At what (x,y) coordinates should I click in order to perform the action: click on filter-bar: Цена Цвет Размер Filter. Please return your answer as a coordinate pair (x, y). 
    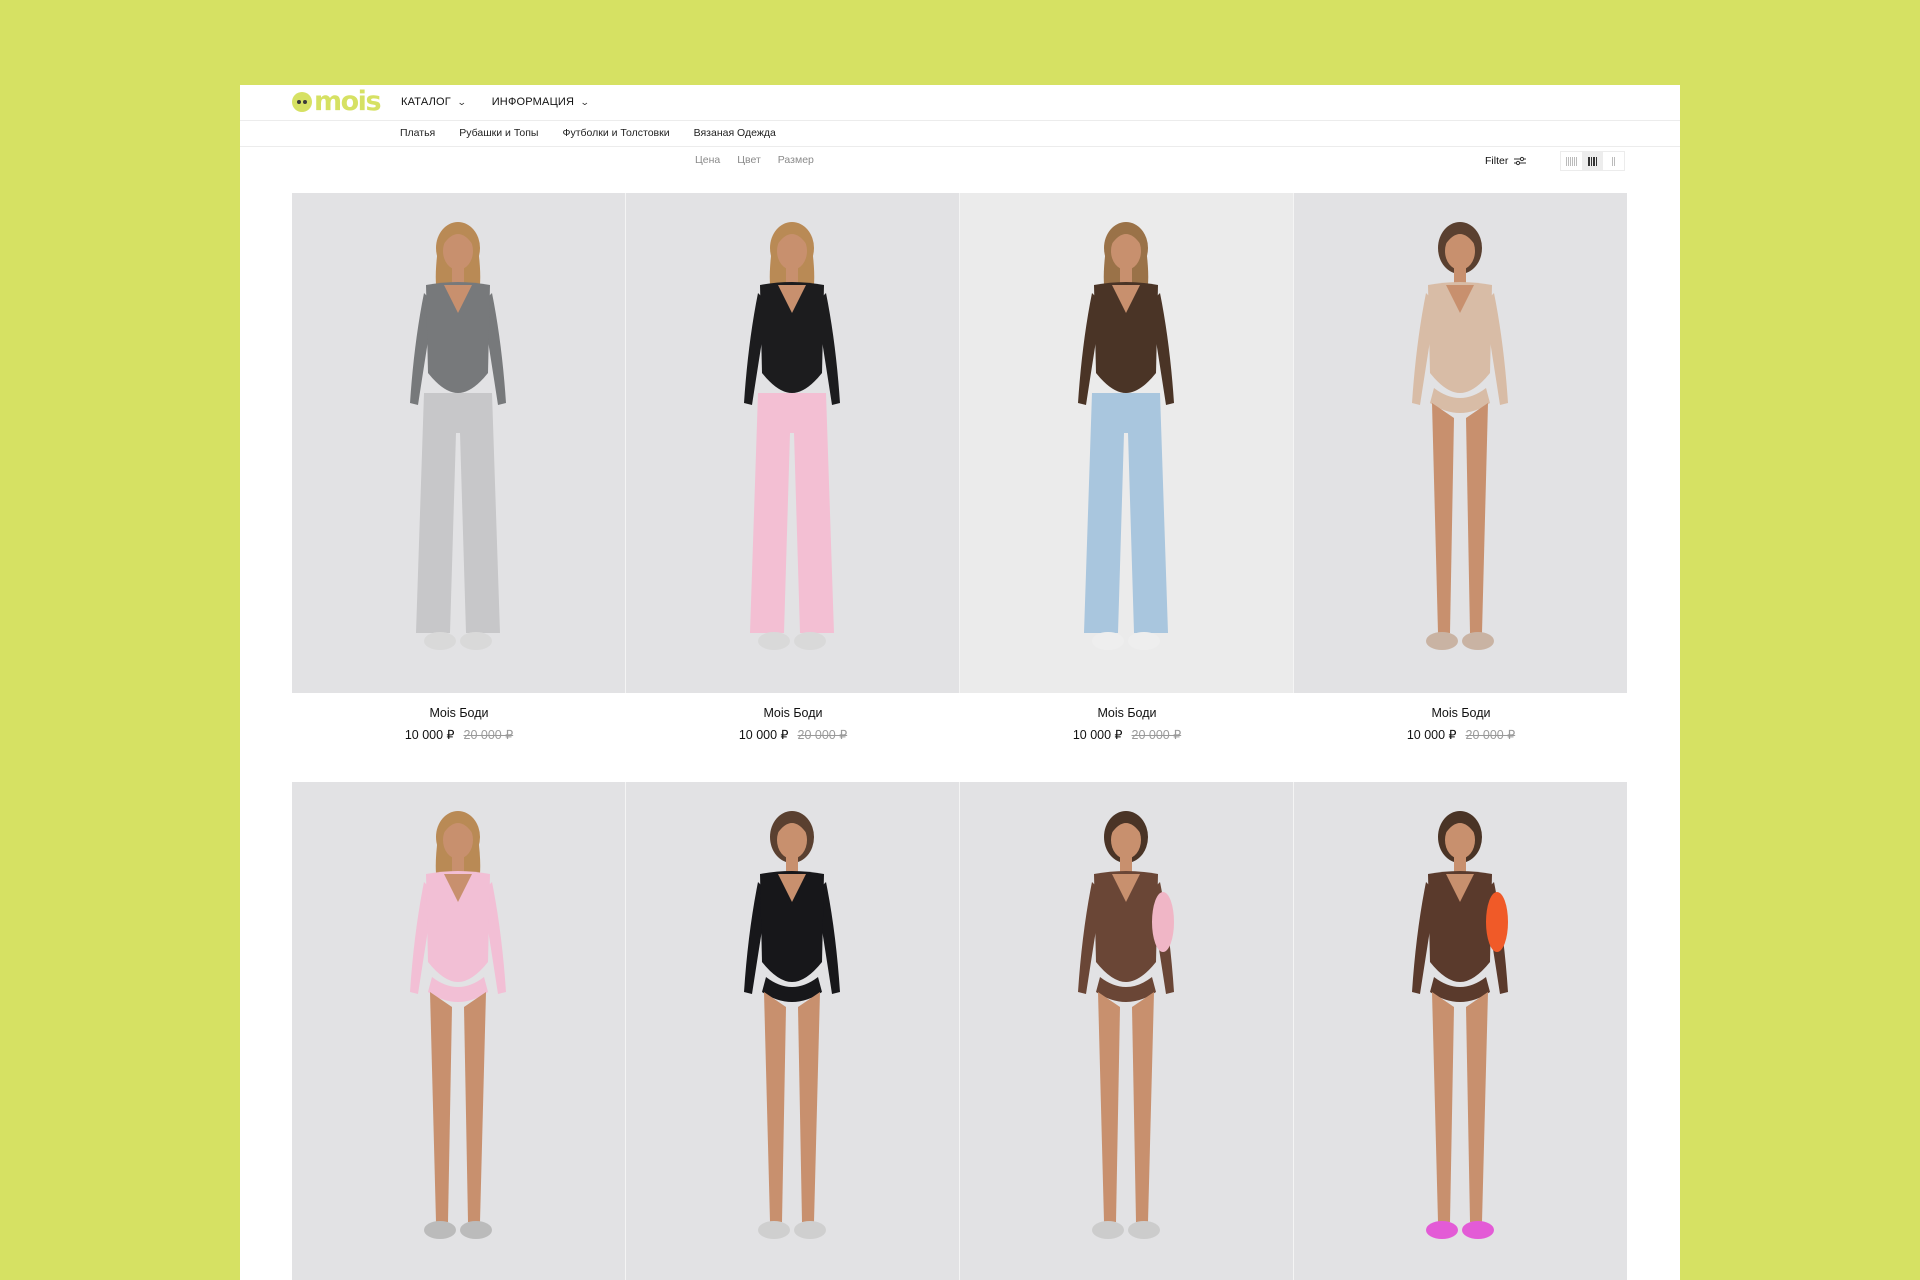
    Looking at the image, I should click on (960, 167).